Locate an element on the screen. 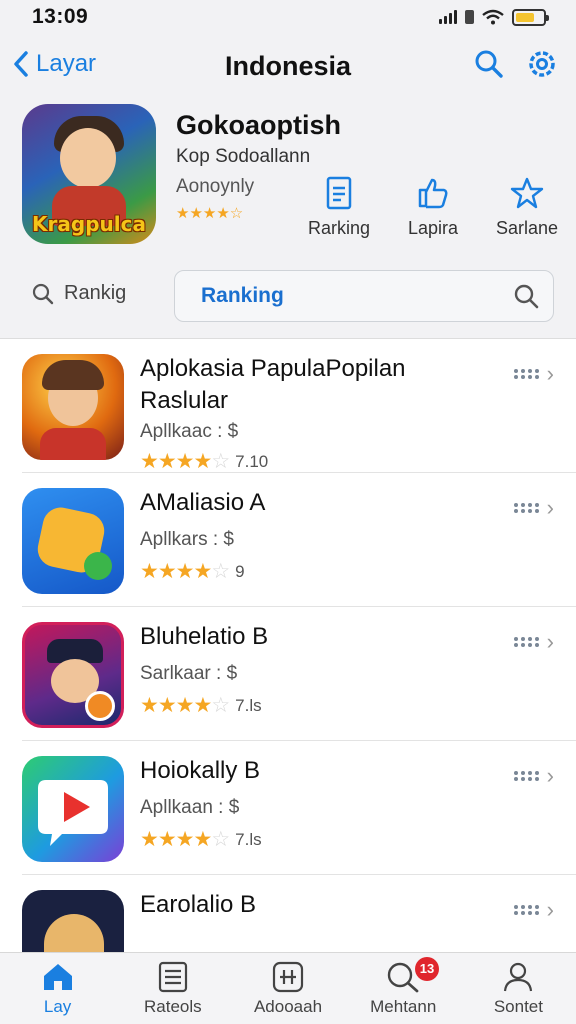  tab-apps-label: Adooaah is located at coordinates (288, 1006).